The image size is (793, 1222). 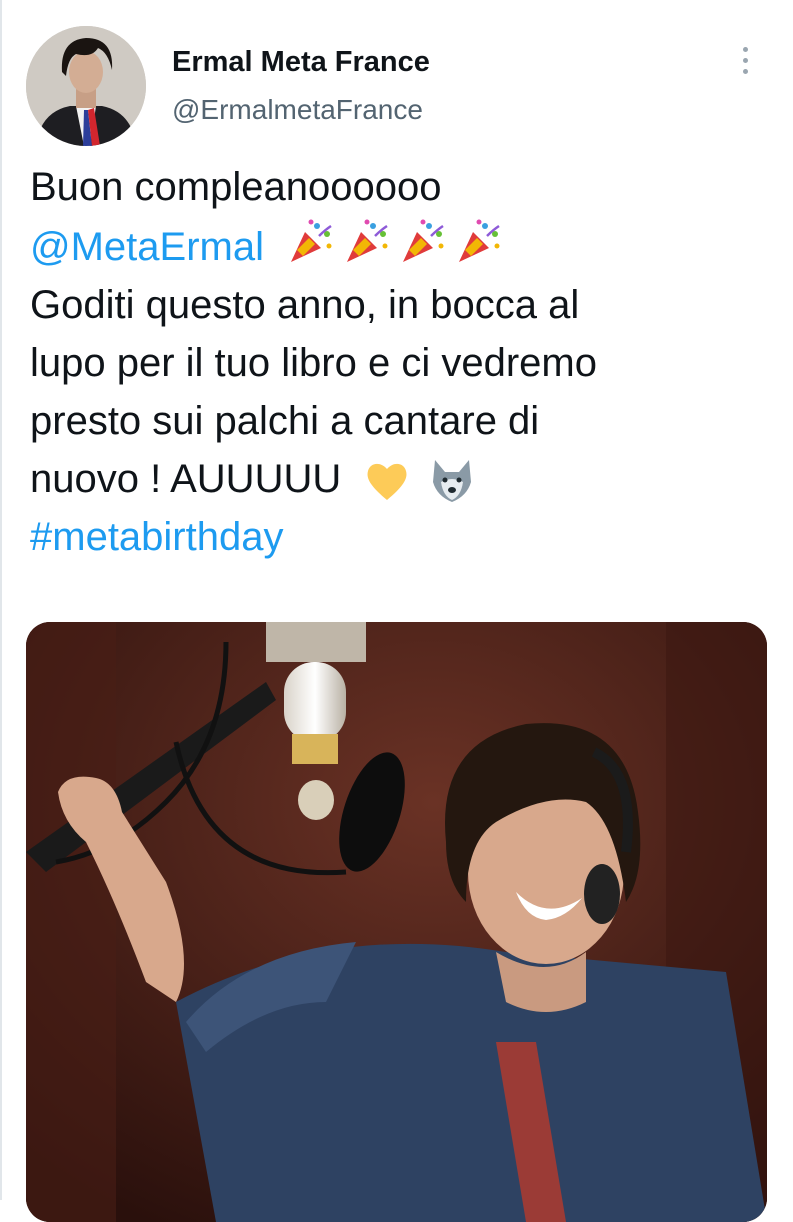 I want to click on tweet-line-3: Goditi questo anno, in bocca al, so click(x=305, y=305).